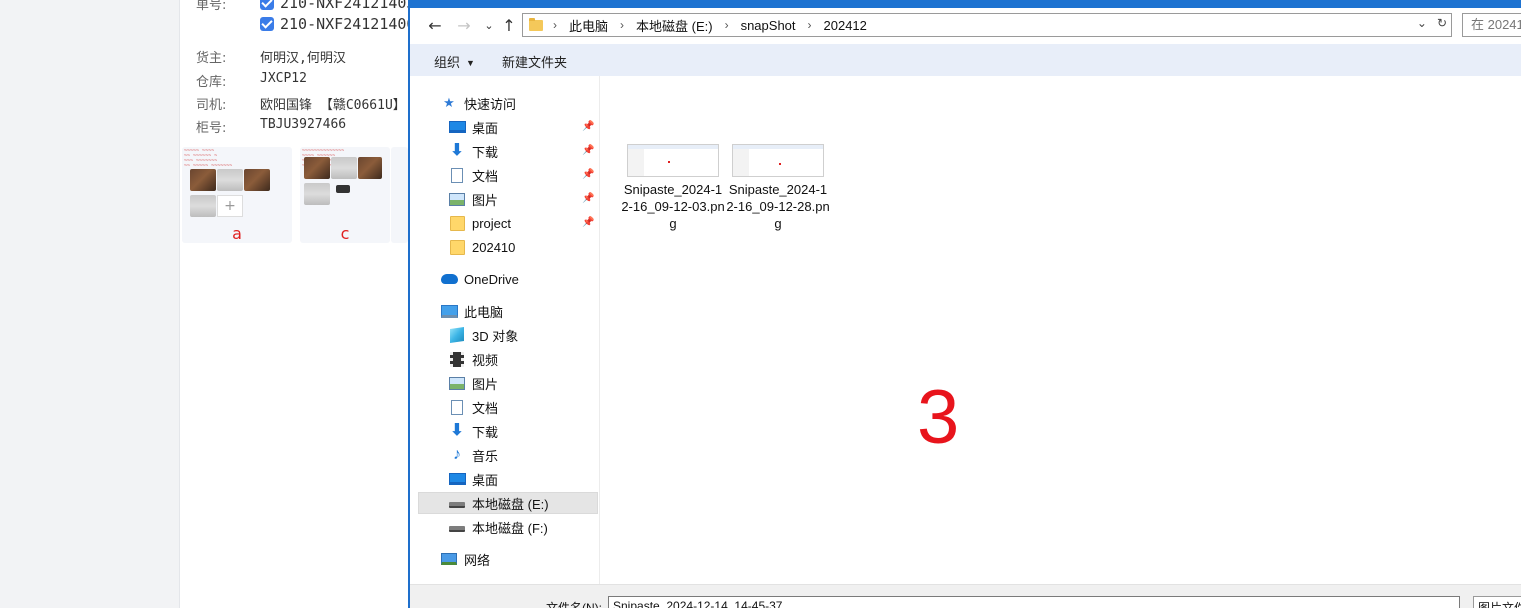 The image size is (1521, 608). Describe the element at coordinates (230, 206) in the screenshot. I see `add-photo-button: +` at that location.